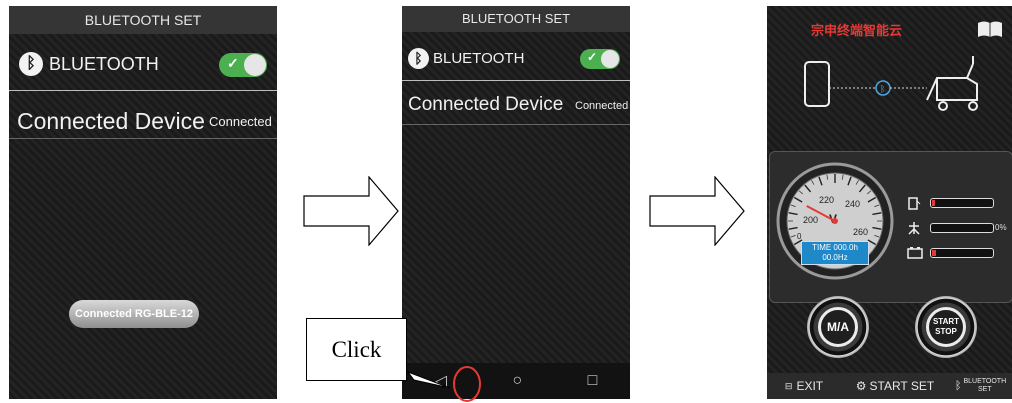 This screenshot has width=1012, height=403. I want to click on app-title: 宗申终端智能云, so click(857, 31).